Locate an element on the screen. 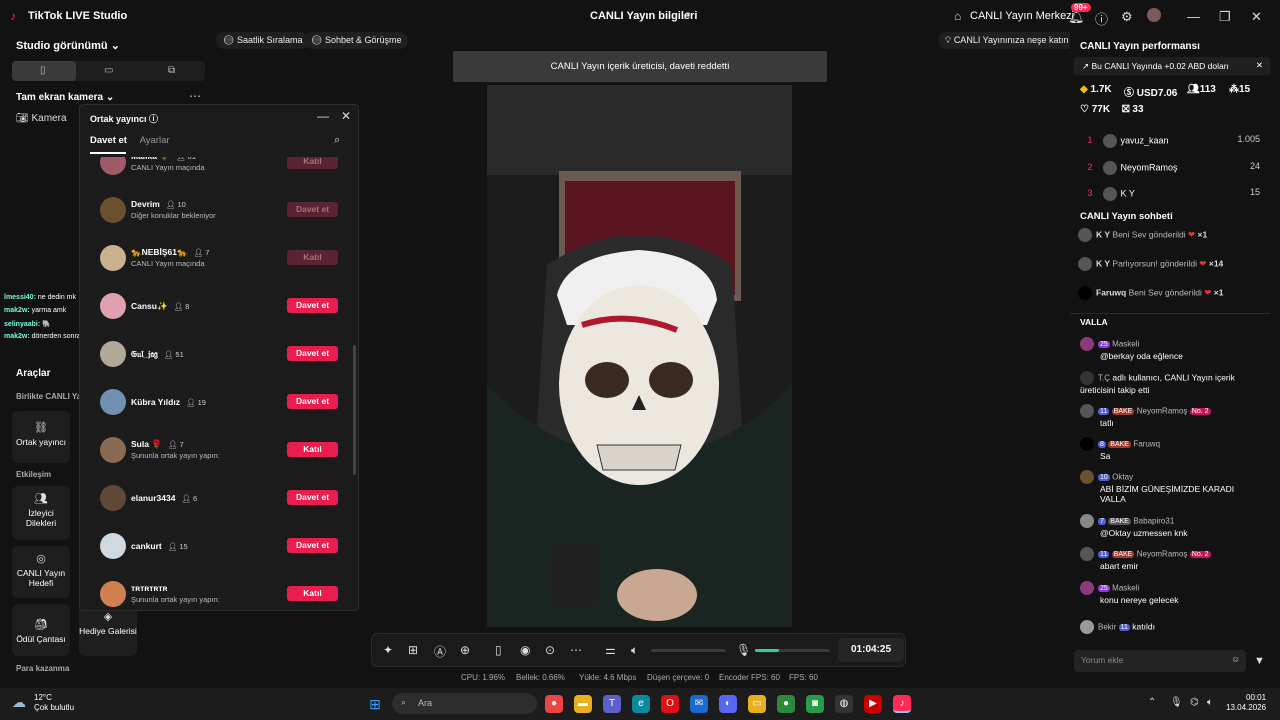 The height and width of the screenshot is (720, 1280). tab-invite: Davet et is located at coordinates (108, 140).